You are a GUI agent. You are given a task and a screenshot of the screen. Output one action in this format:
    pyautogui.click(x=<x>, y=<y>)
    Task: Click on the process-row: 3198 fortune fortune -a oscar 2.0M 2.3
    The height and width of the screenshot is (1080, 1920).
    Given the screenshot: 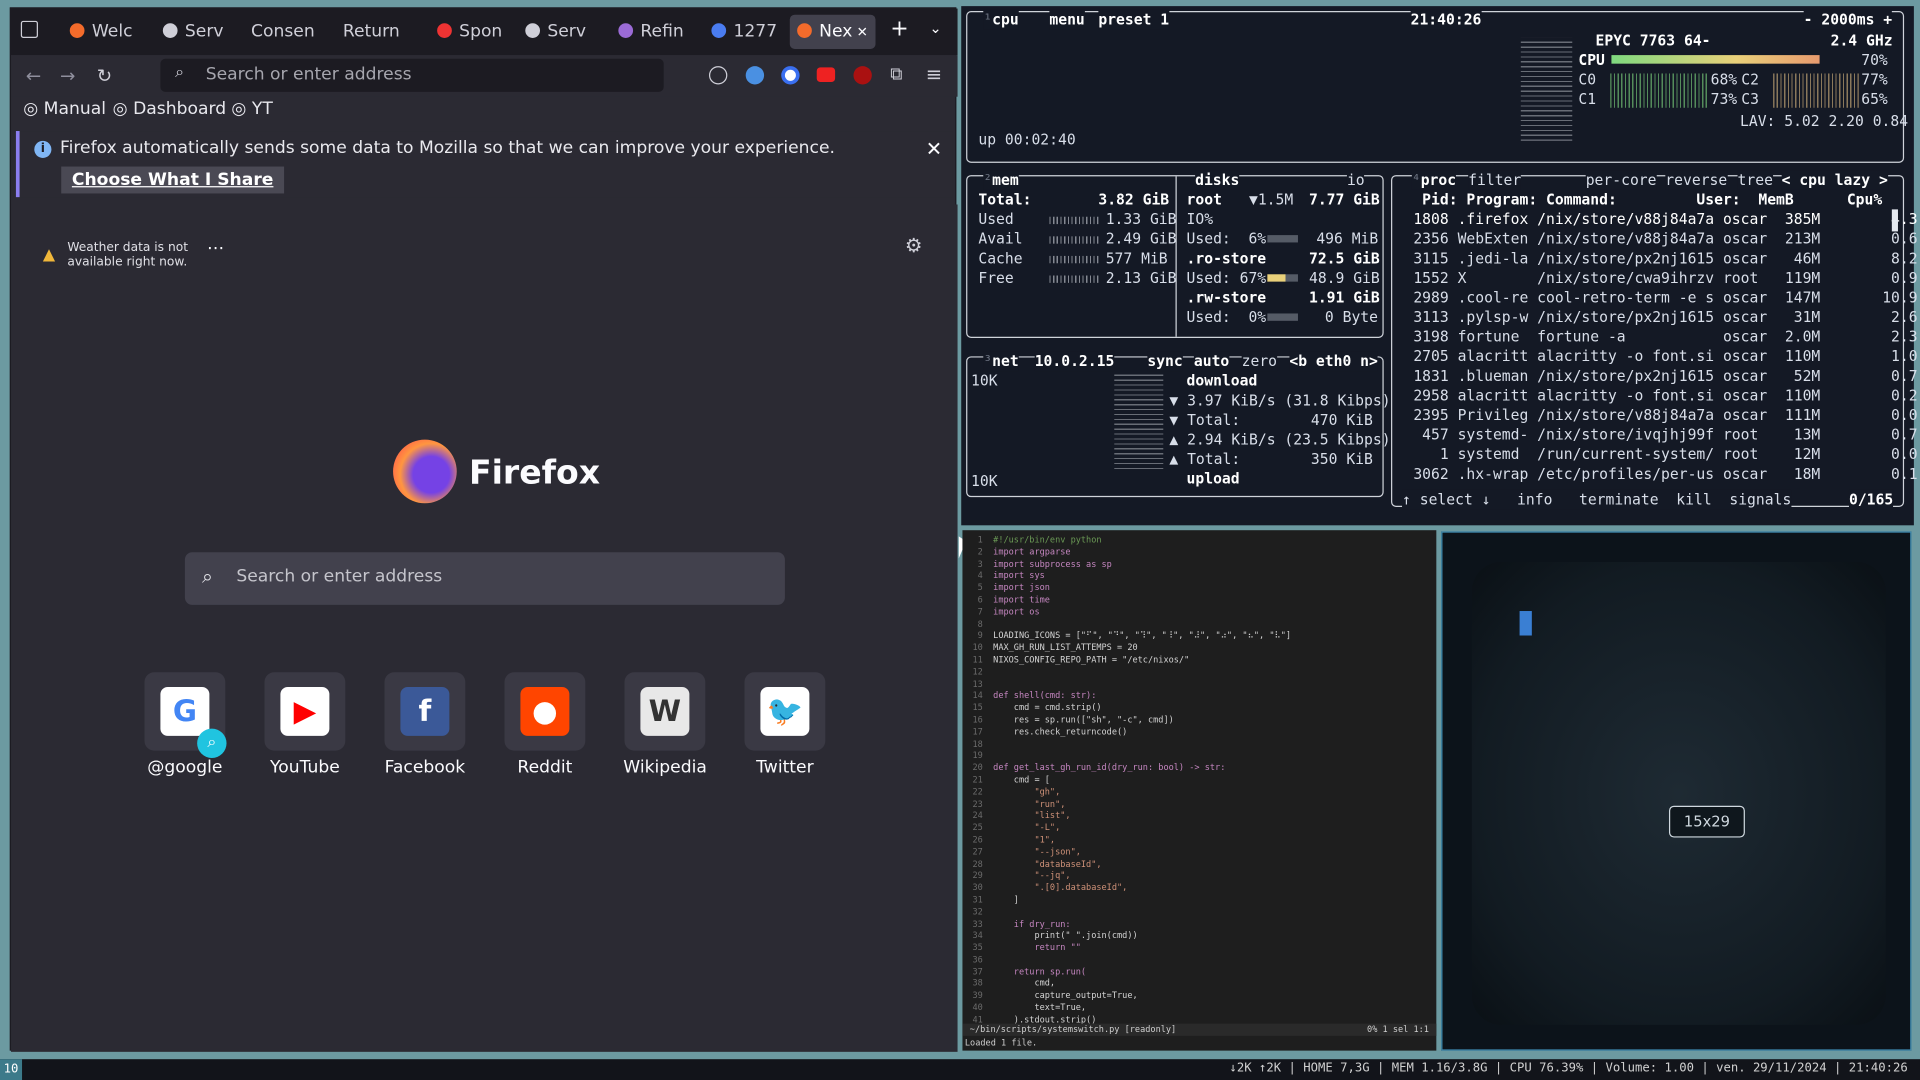 What is the action you would take?
    pyautogui.click(x=1660, y=337)
    